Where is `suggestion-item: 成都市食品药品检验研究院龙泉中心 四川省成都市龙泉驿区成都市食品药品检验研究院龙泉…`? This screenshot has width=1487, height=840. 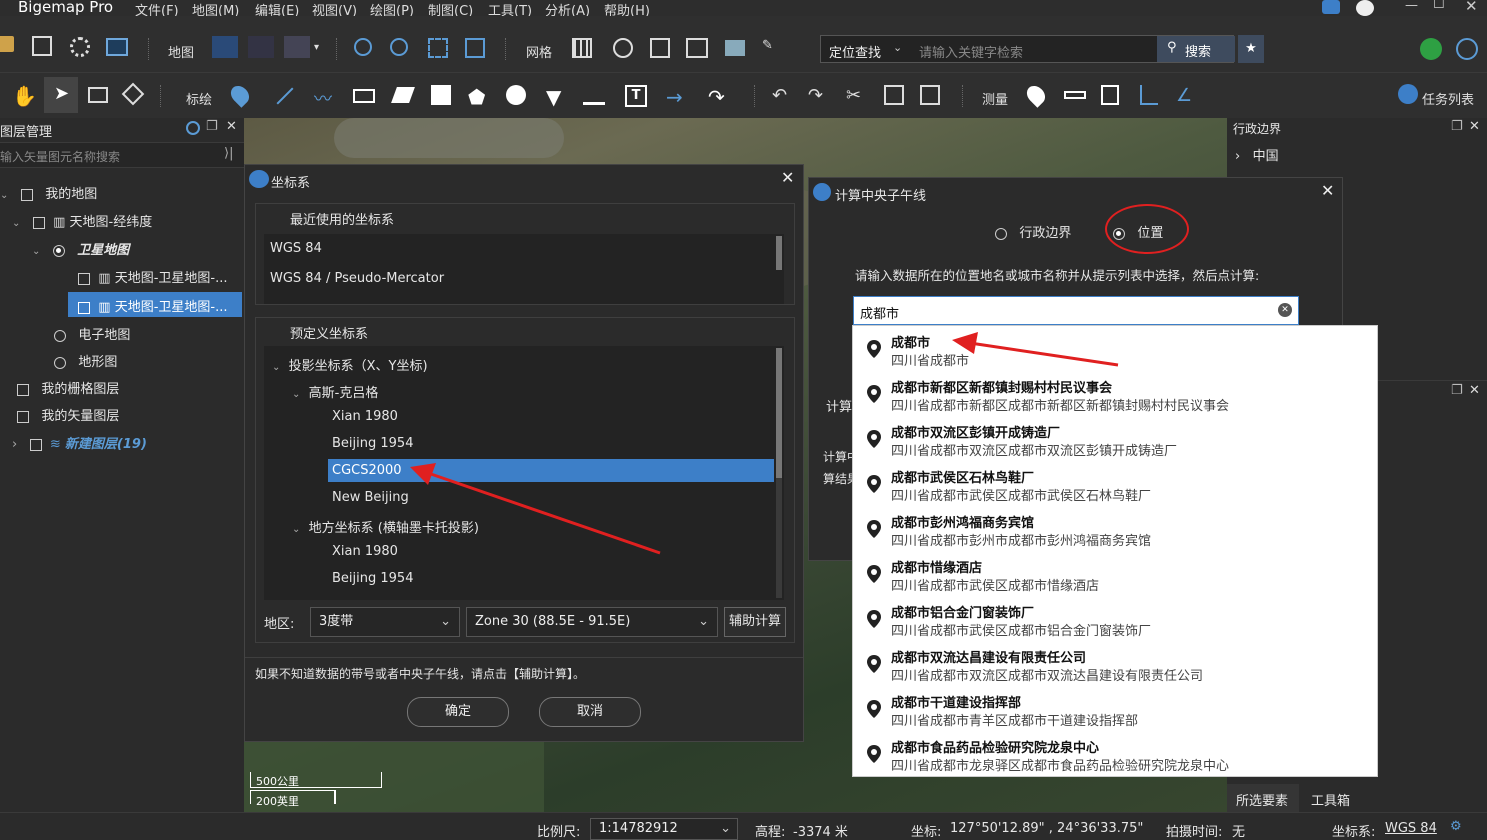
suggestion-item: 成都市食品药品检验研究院龙泉中心 四川省成都市龙泉驿区成都市食品药品检验研究院龙泉… is located at coordinates (1115, 753).